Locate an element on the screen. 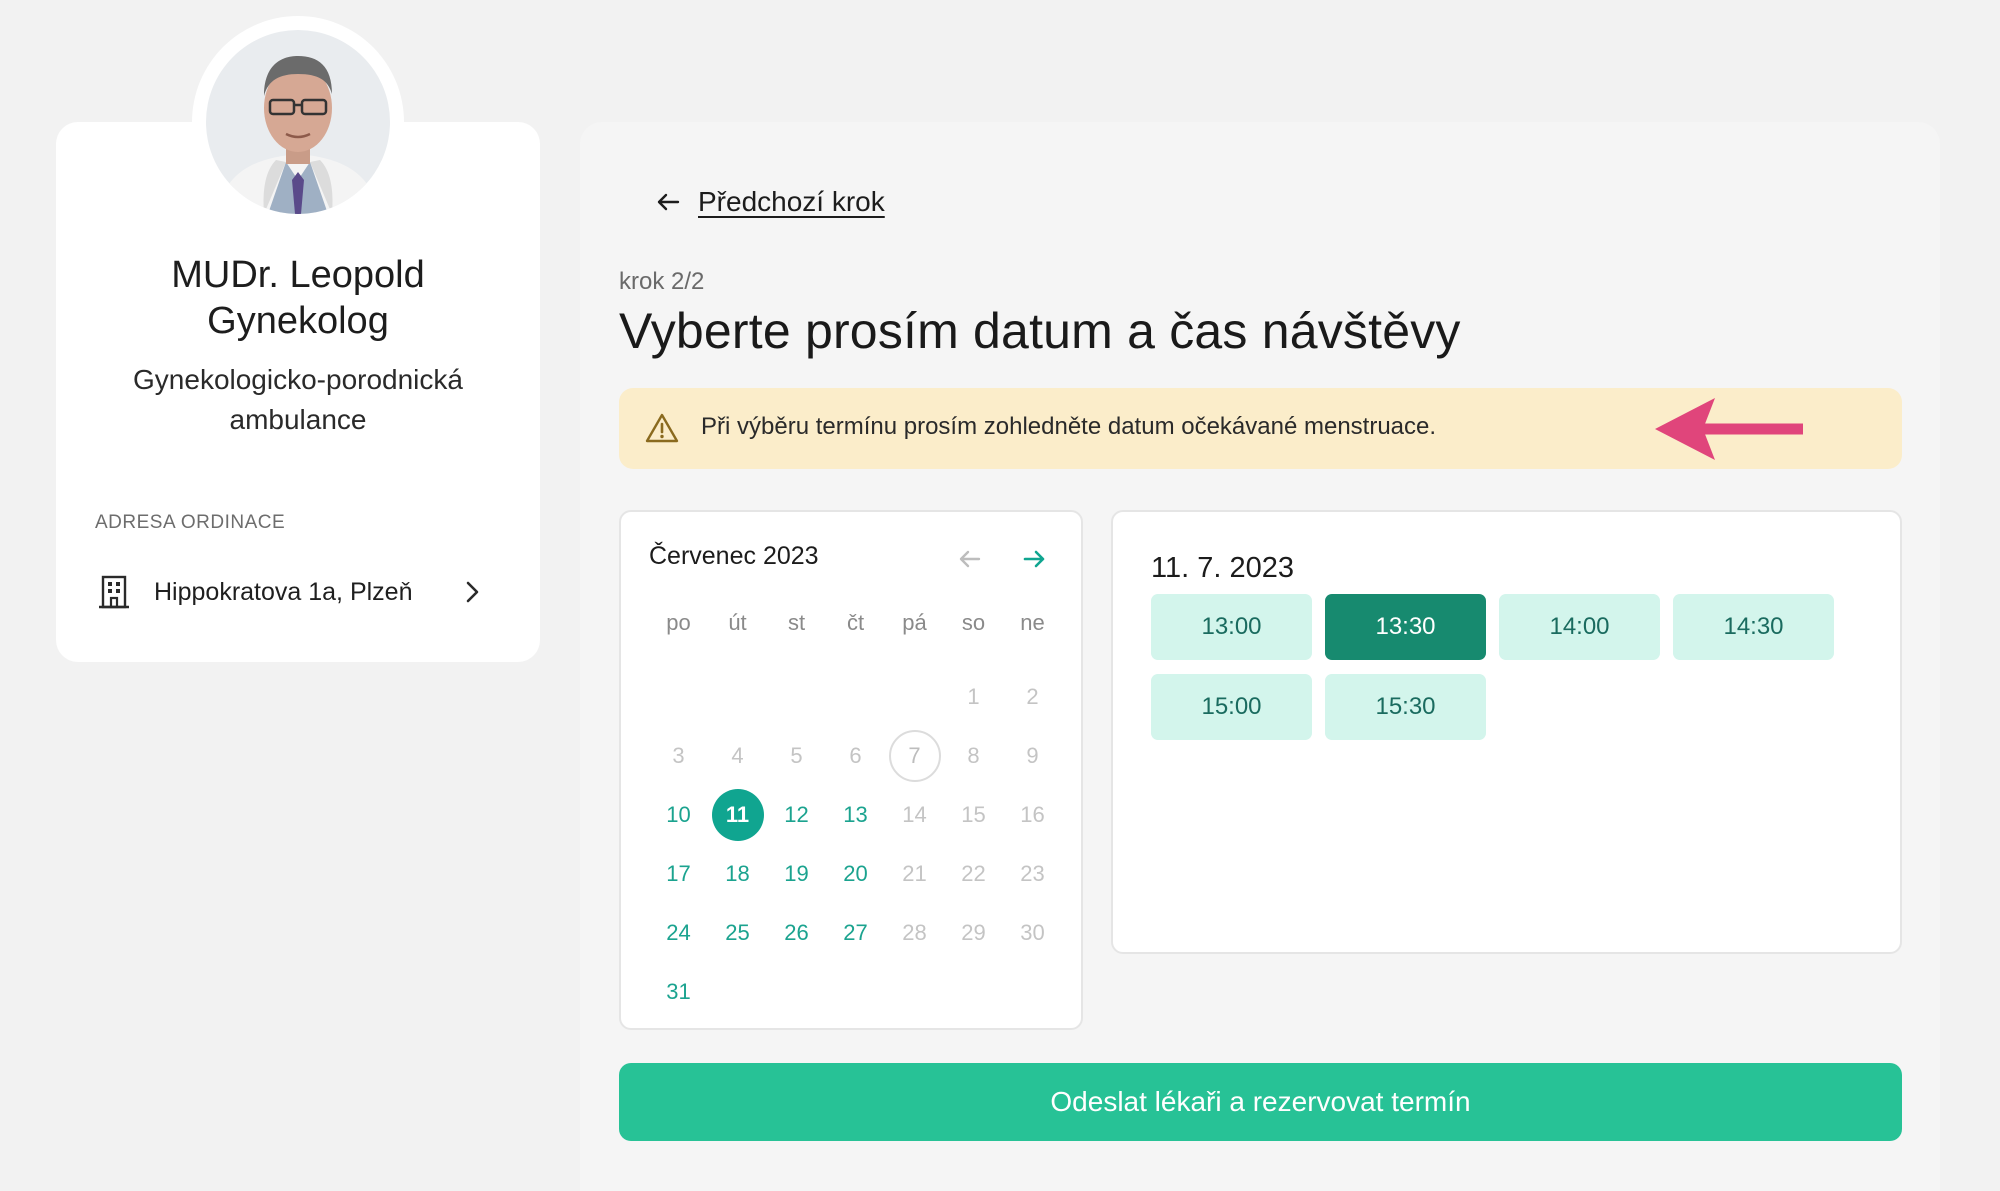 The height and width of the screenshot is (1191, 2000). calendar-day: 14 is located at coordinates (914, 814).